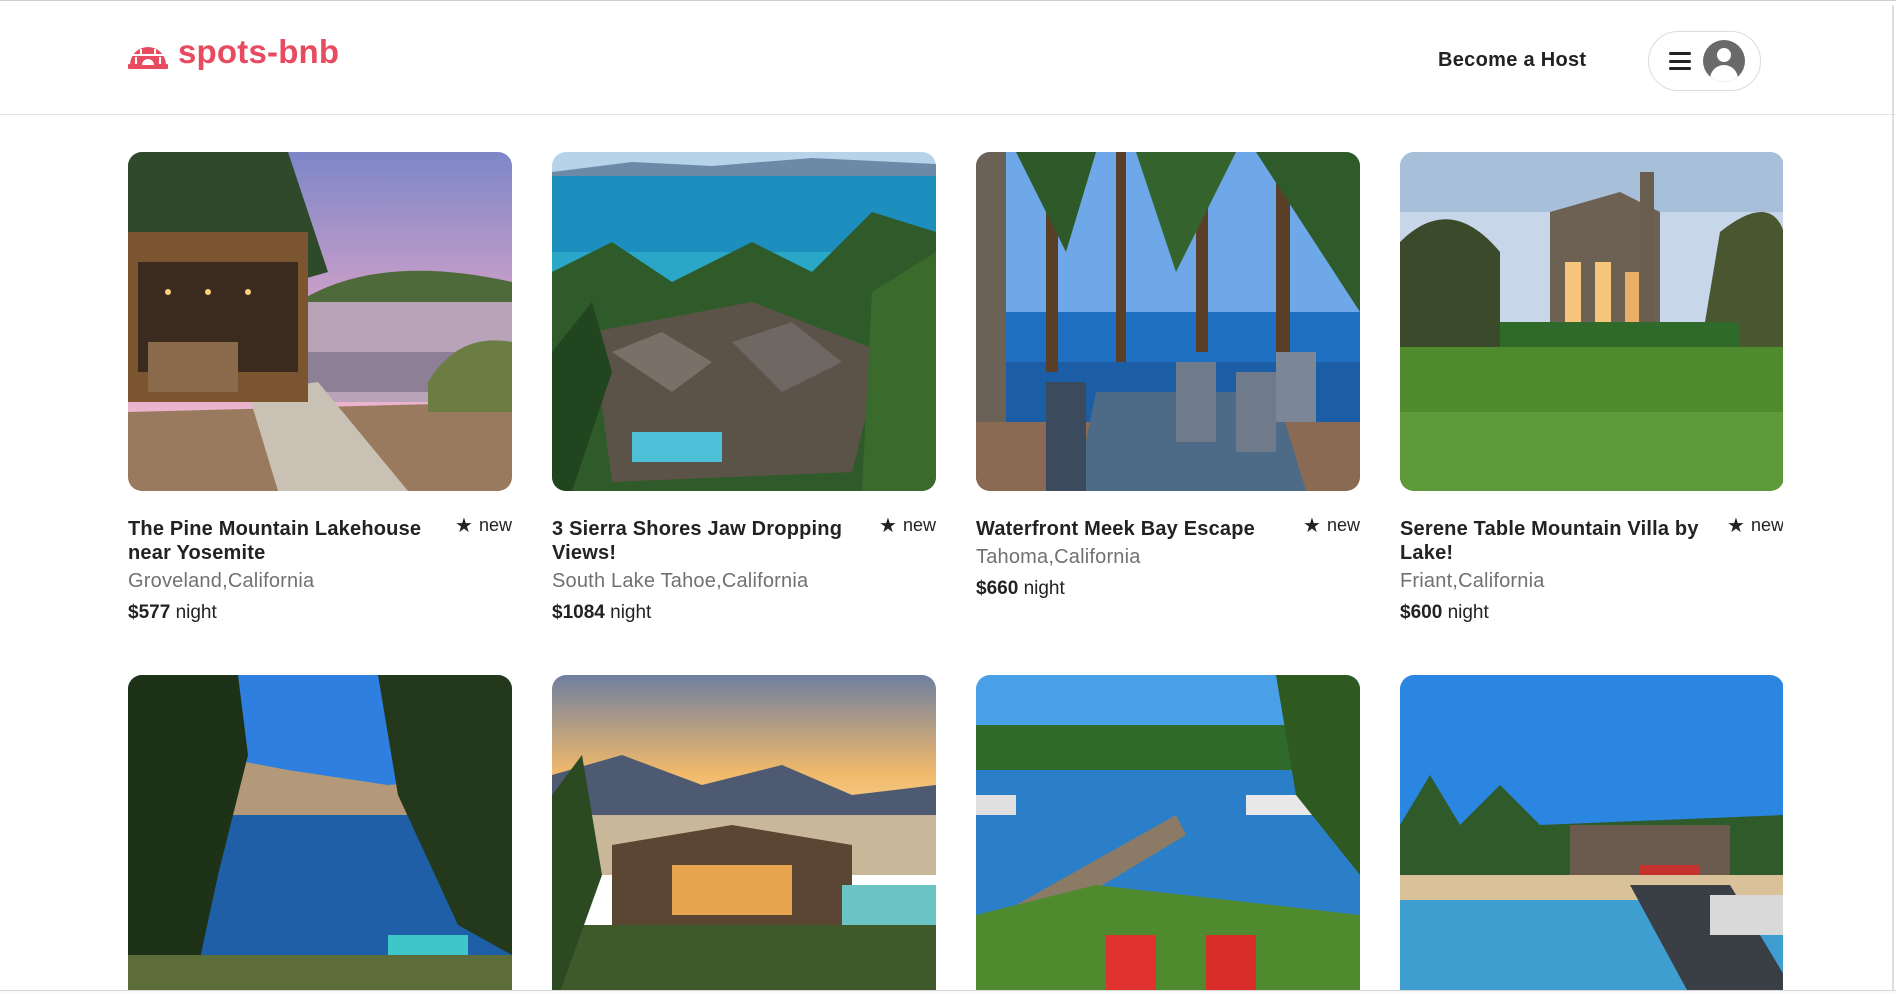  I want to click on igloo-logo-icon, so click(148, 54).